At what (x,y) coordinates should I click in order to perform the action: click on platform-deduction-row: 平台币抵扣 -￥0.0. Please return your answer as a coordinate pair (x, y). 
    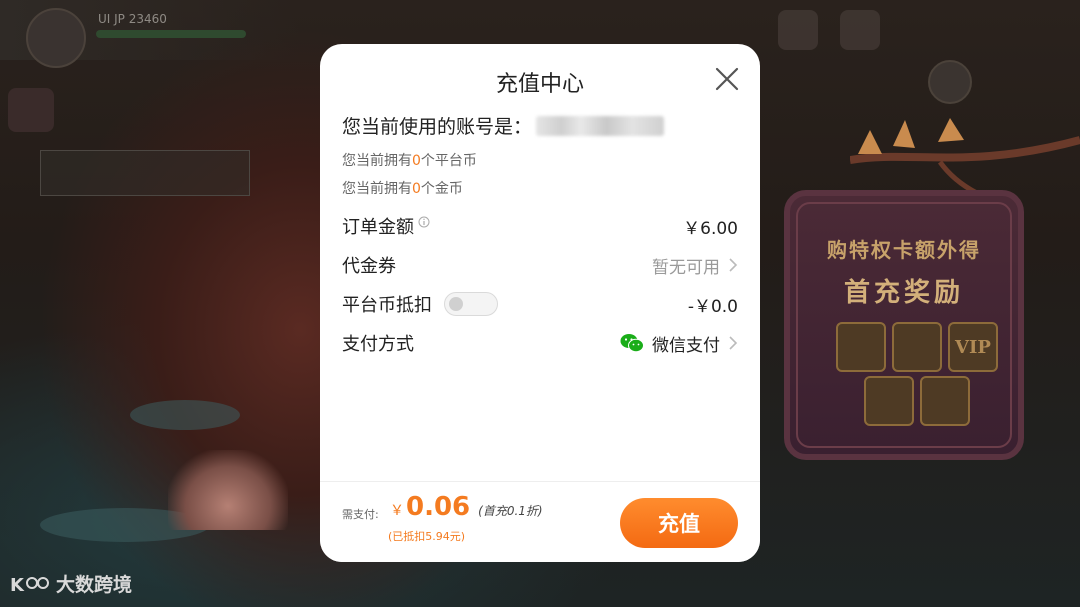
    Looking at the image, I should click on (540, 304).